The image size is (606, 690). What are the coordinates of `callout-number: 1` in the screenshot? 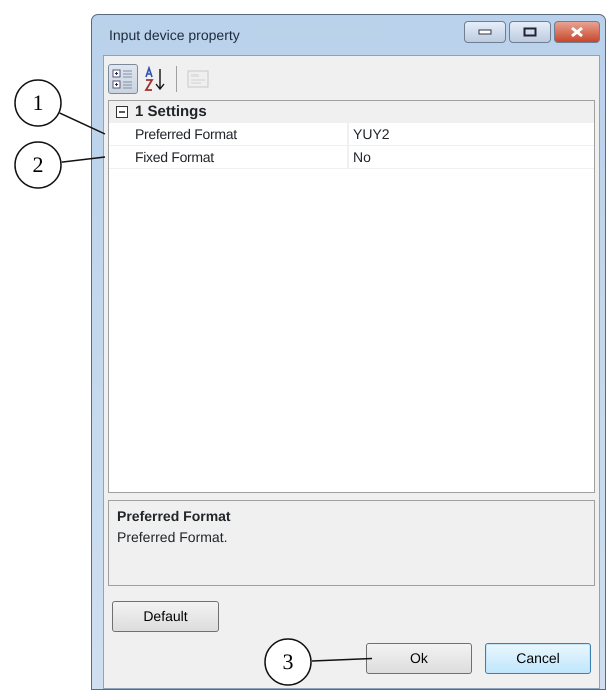 It's located at (38, 103).